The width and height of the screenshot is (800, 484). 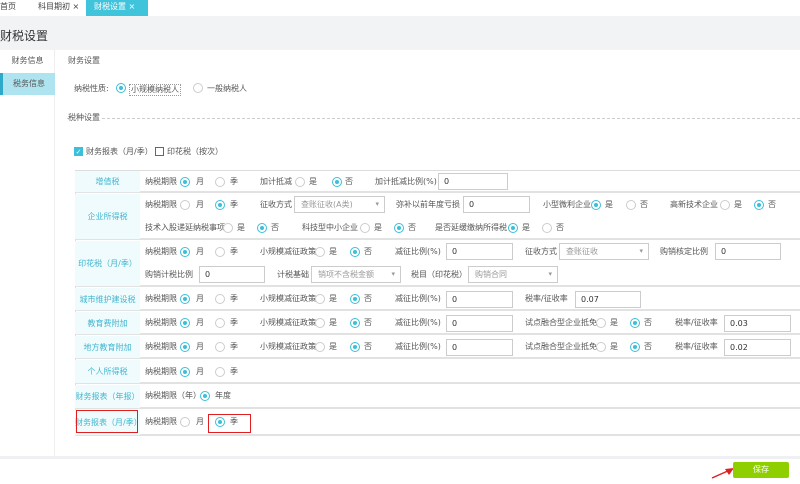 What do you see at coordinates (339, 204) in the screenshot?
I see `collect-method-select: 查账征收(A类)` at bounding box center [339, 204].